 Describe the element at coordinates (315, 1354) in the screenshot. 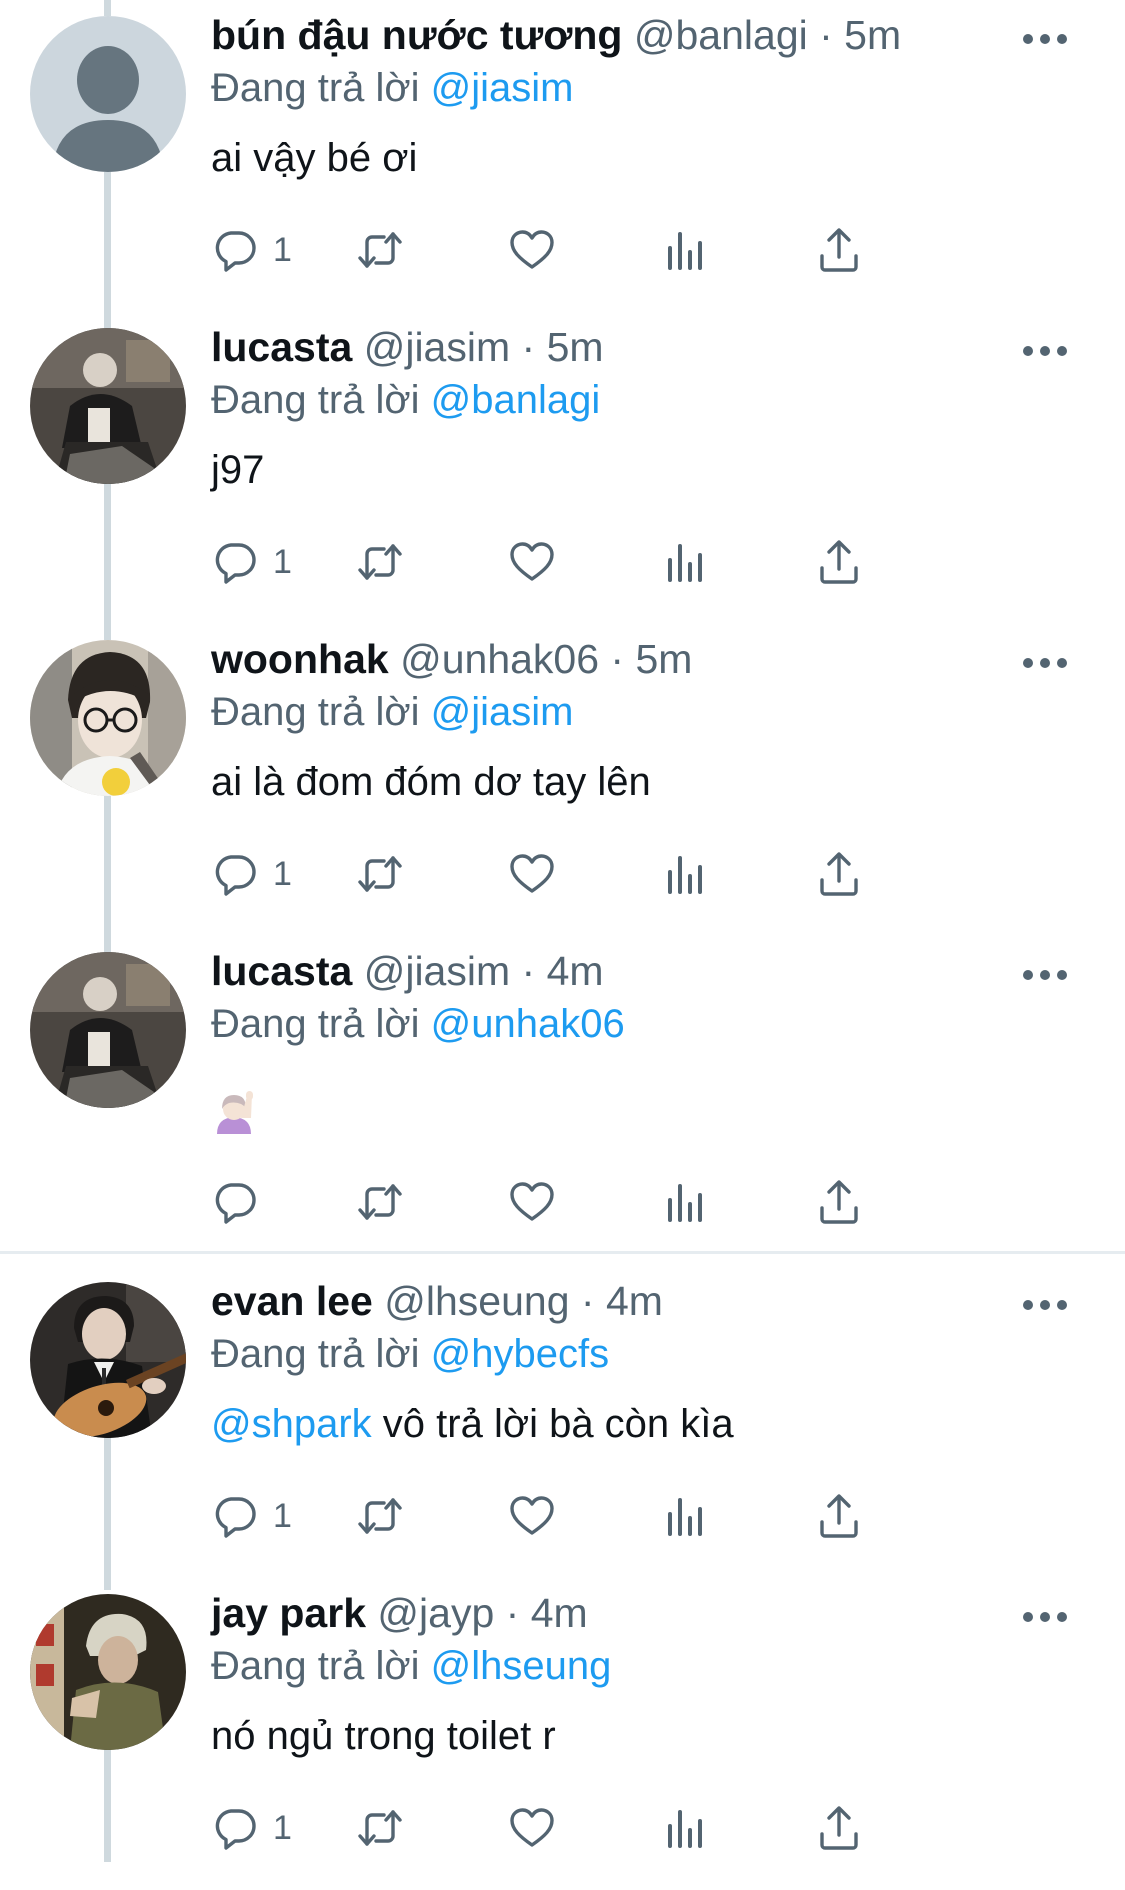

I see `replying-label: Đang trả lời` at that location.